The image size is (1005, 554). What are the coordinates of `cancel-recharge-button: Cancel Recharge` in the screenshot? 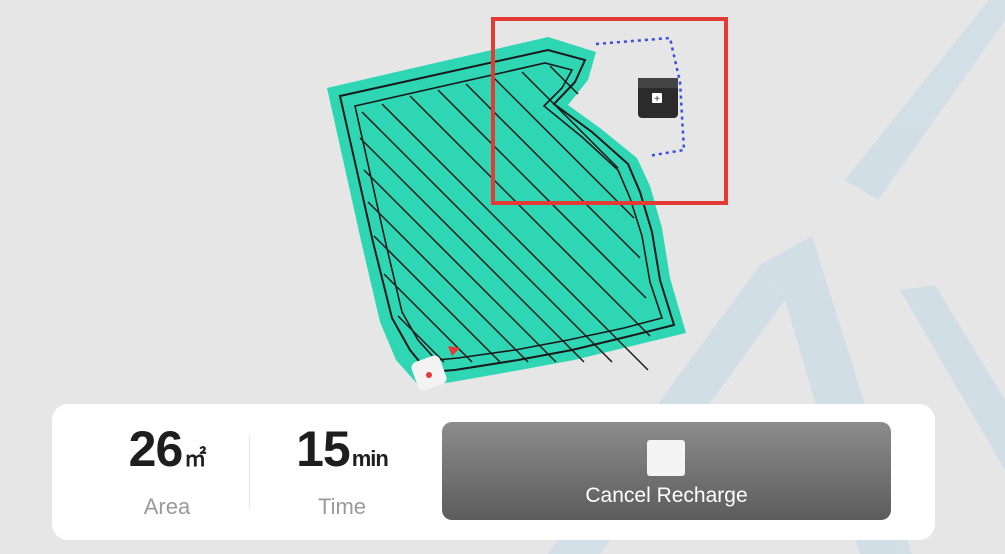 It's located at (666, 471).